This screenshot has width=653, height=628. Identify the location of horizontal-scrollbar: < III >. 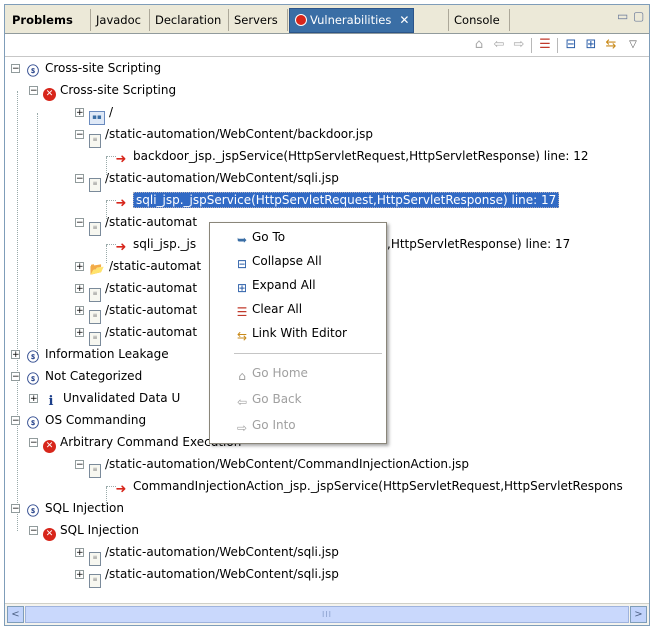
(327, 614).